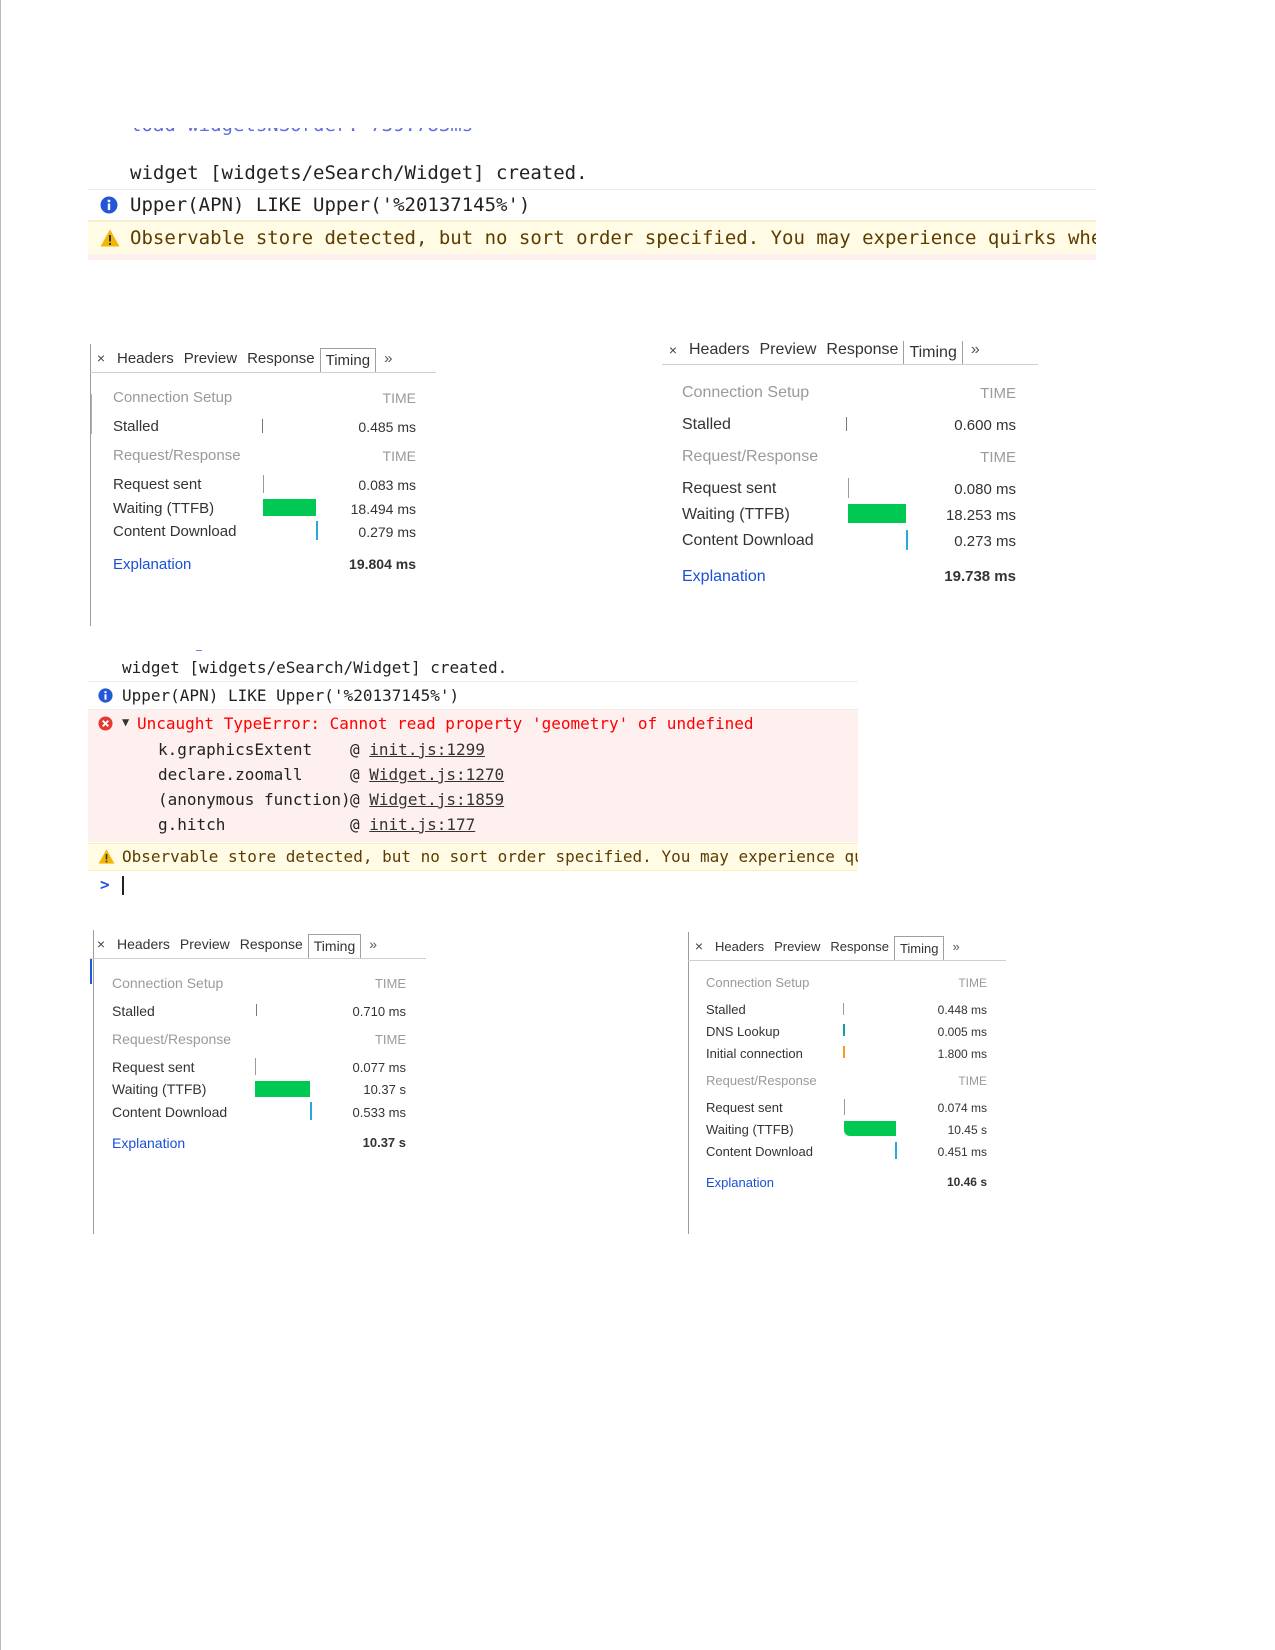  I want to click on ttfb-value: 10.45 s, so click(967, 1130).